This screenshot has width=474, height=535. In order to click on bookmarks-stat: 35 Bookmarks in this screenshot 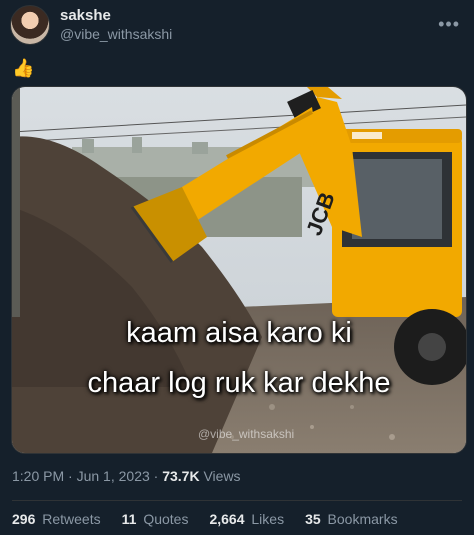, I will do `click(351, 519)`.